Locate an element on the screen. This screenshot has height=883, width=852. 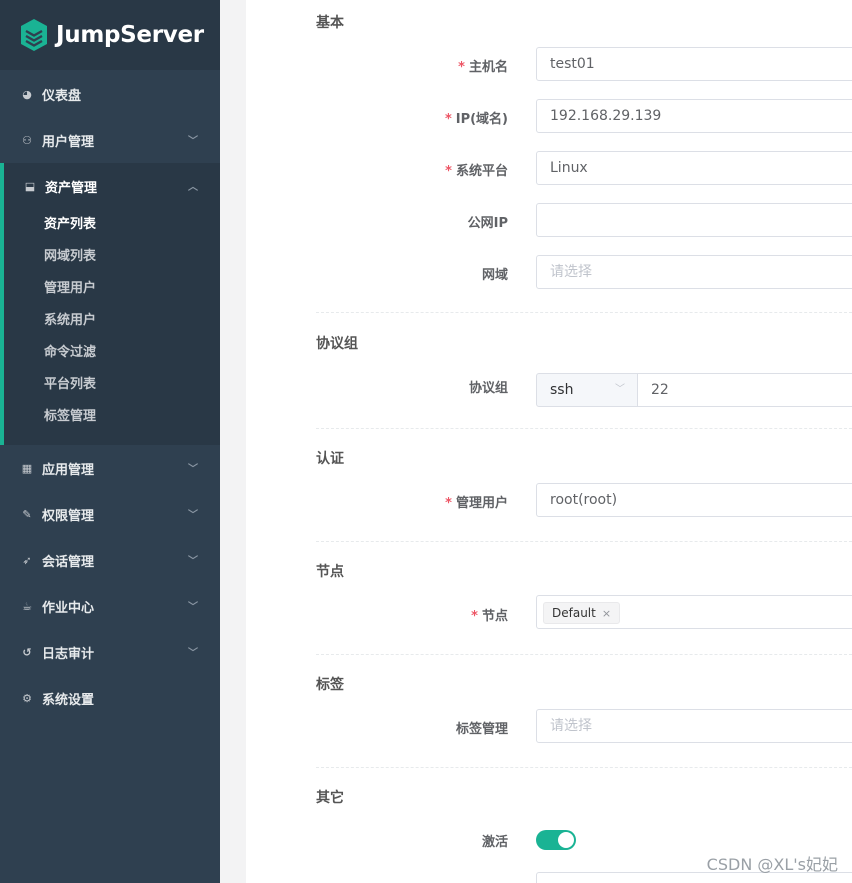
node-label: * 节点 is located at coordinates (489, 616).